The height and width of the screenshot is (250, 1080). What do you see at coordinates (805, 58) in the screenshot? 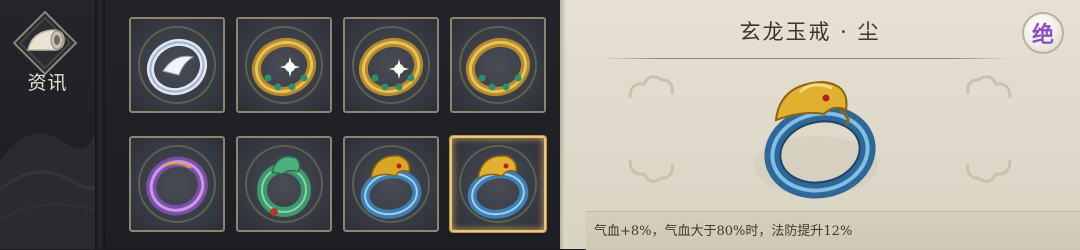
I see `title-underline` at bounding box center [805, 58].